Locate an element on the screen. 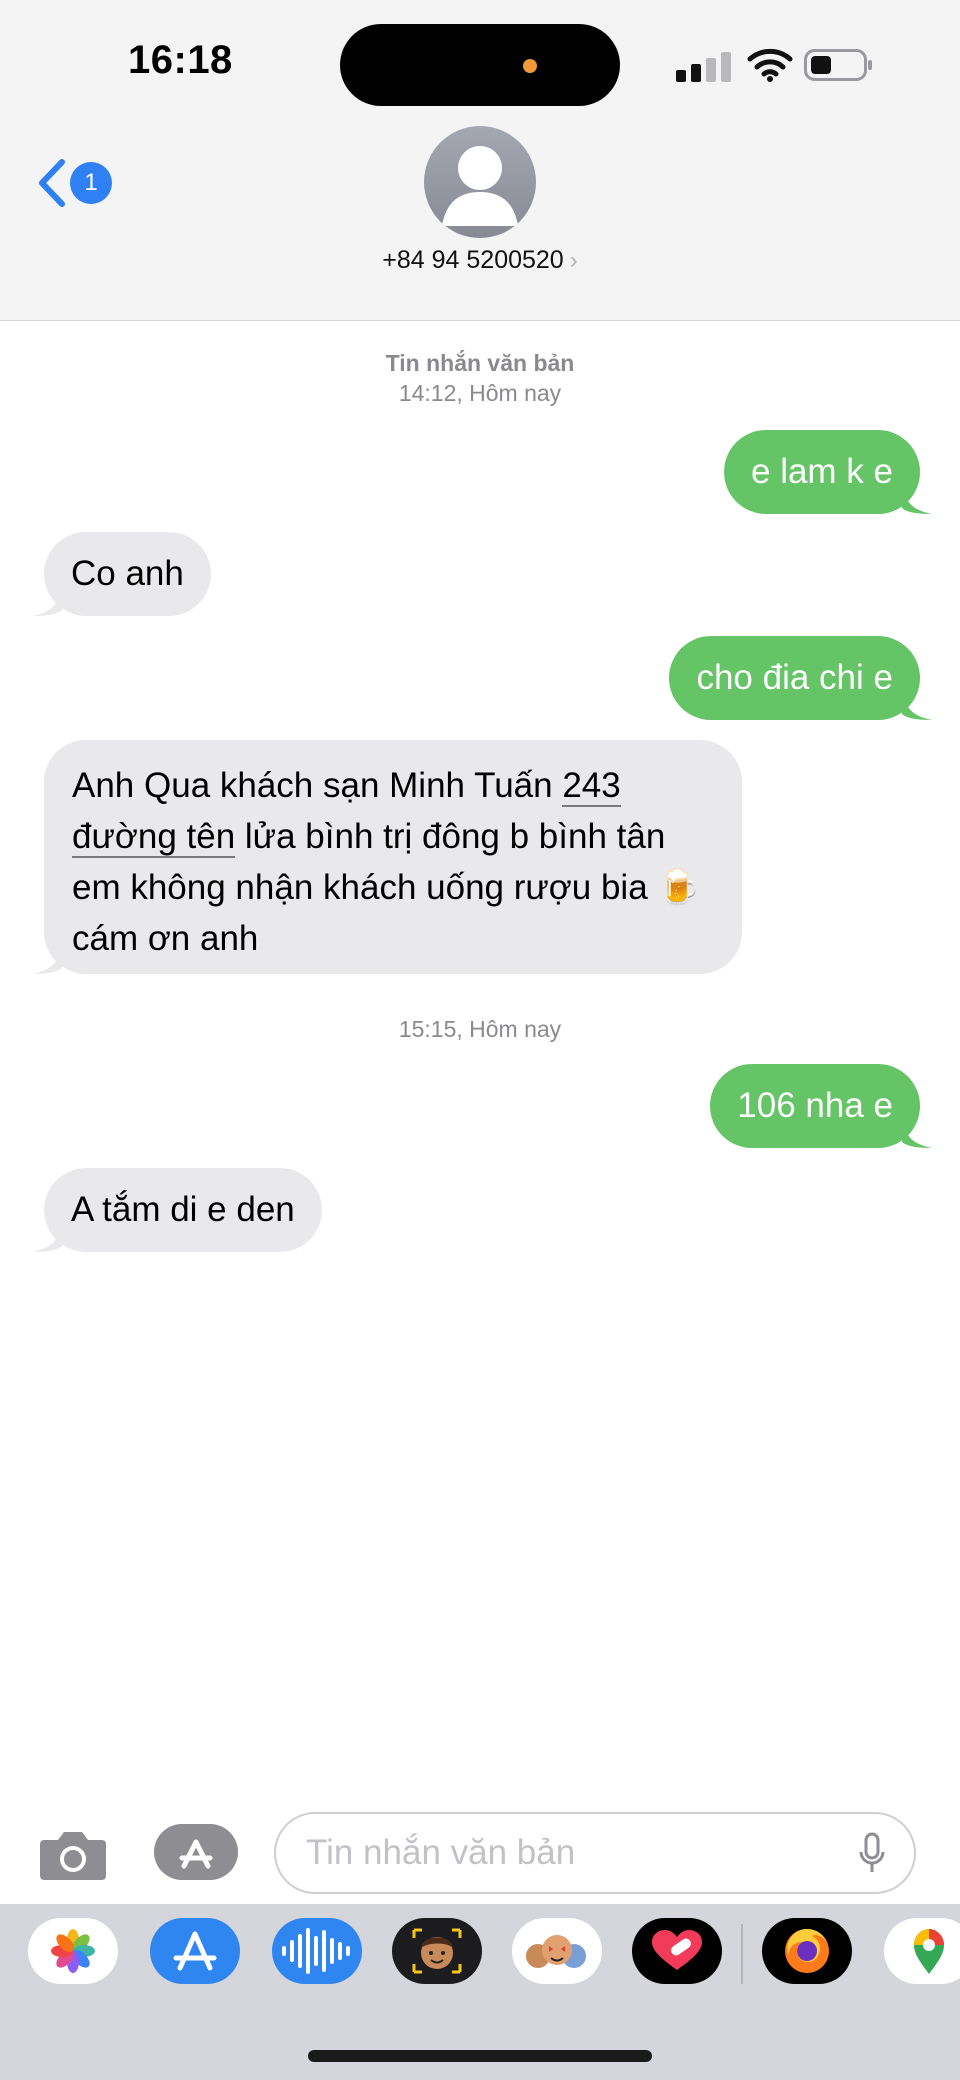 This screenshot has width=960, height=2080. privacy-indicator-dot is located at coordinates (530, 66).